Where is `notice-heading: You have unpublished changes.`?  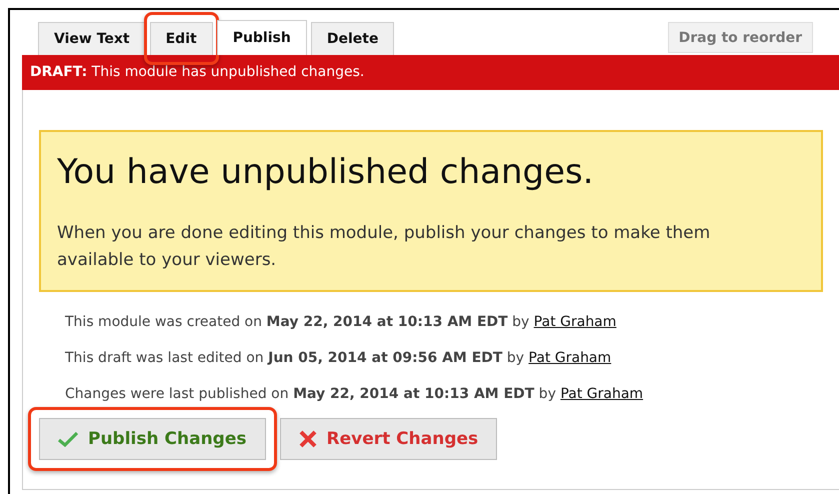 notice-heading: You have unpublished changes. is located at coordinates (326, 172).